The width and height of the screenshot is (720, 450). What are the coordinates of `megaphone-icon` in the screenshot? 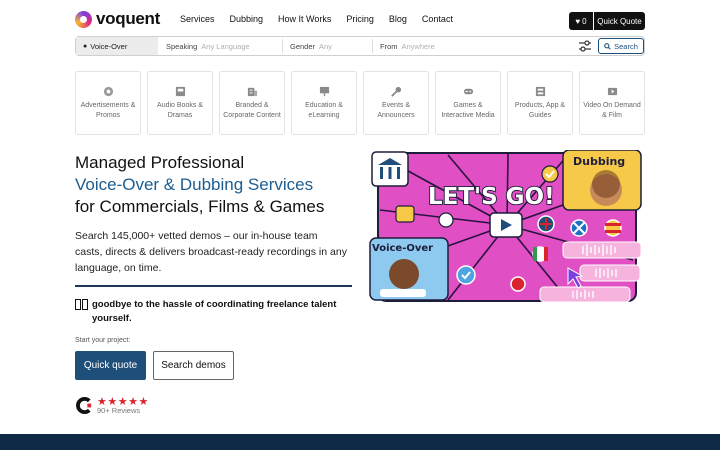 It's located at (108, 91).